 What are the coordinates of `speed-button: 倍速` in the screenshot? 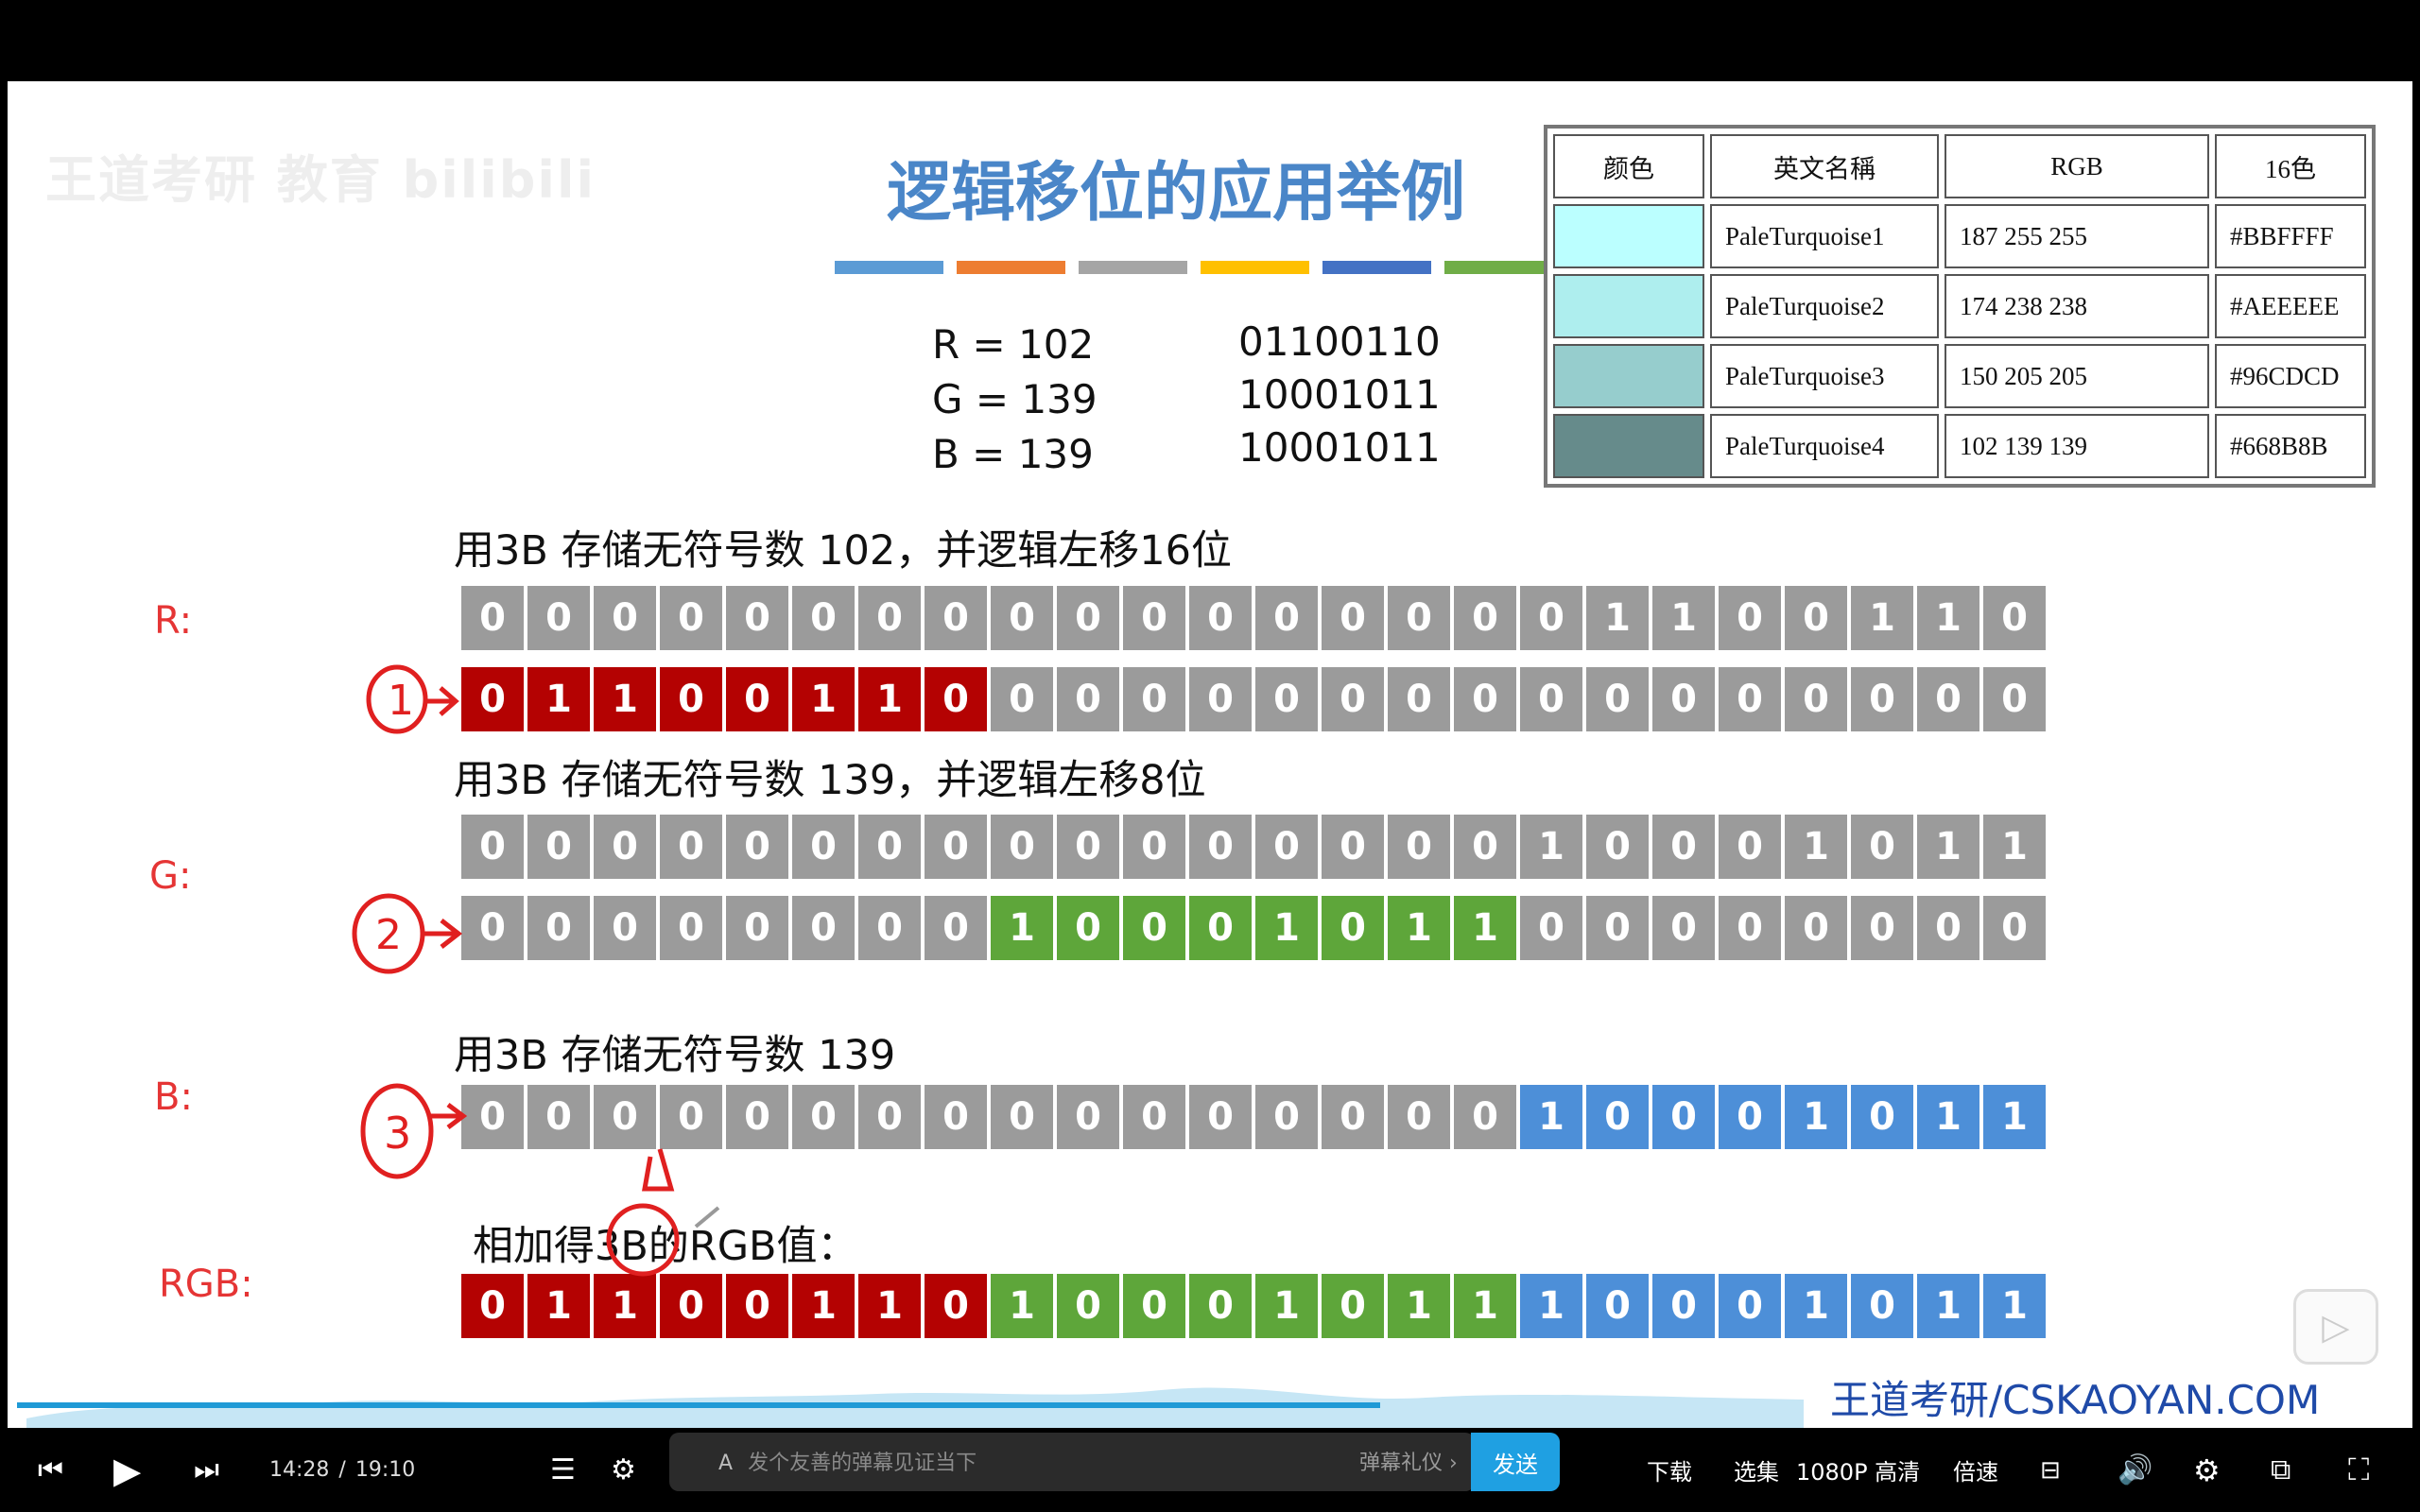 It's located at (1975, 1470).